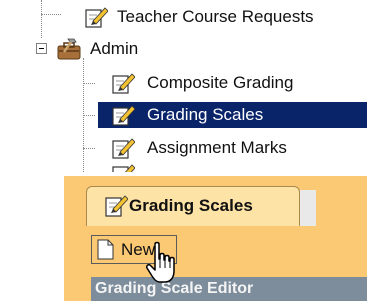 The width and height of the screenshot is (367, 301). What do you see at coordinates (220, 82) in the screenshot?
I see `tree-item-label: Composite Grading` at bounding box center [220, 82].